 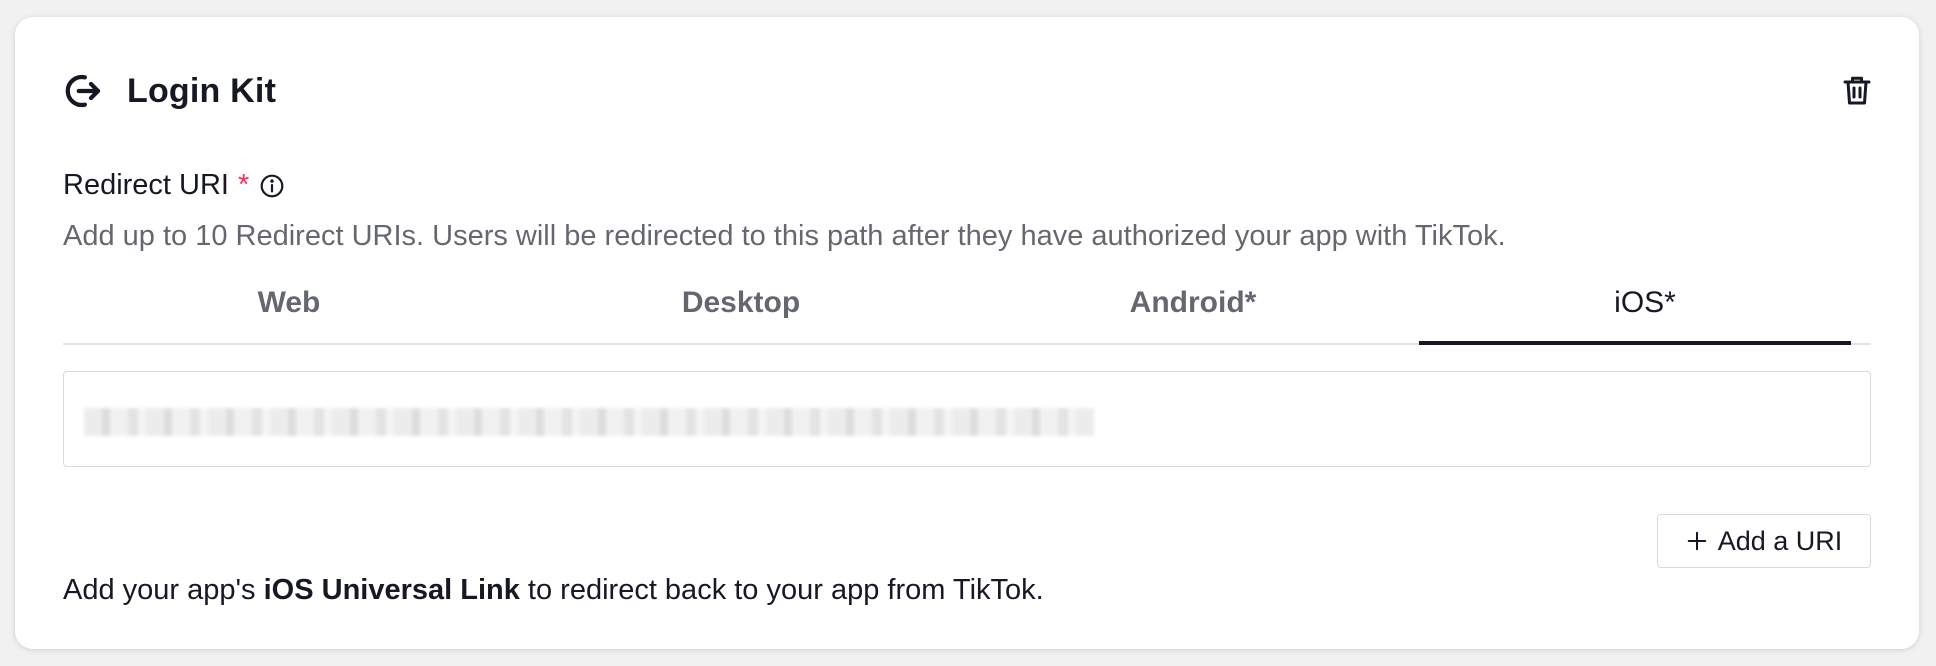 What do you see at coordinates (589, 422) in the screenshot?
I see `obscured-uri-value` at bounding box center [589, 422].